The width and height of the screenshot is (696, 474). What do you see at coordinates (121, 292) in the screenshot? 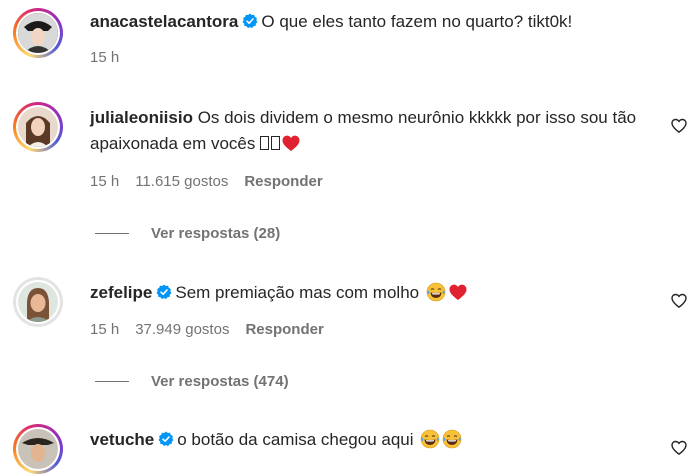
I see `comment-username: zefelipe` at bounding box center [121, 292].